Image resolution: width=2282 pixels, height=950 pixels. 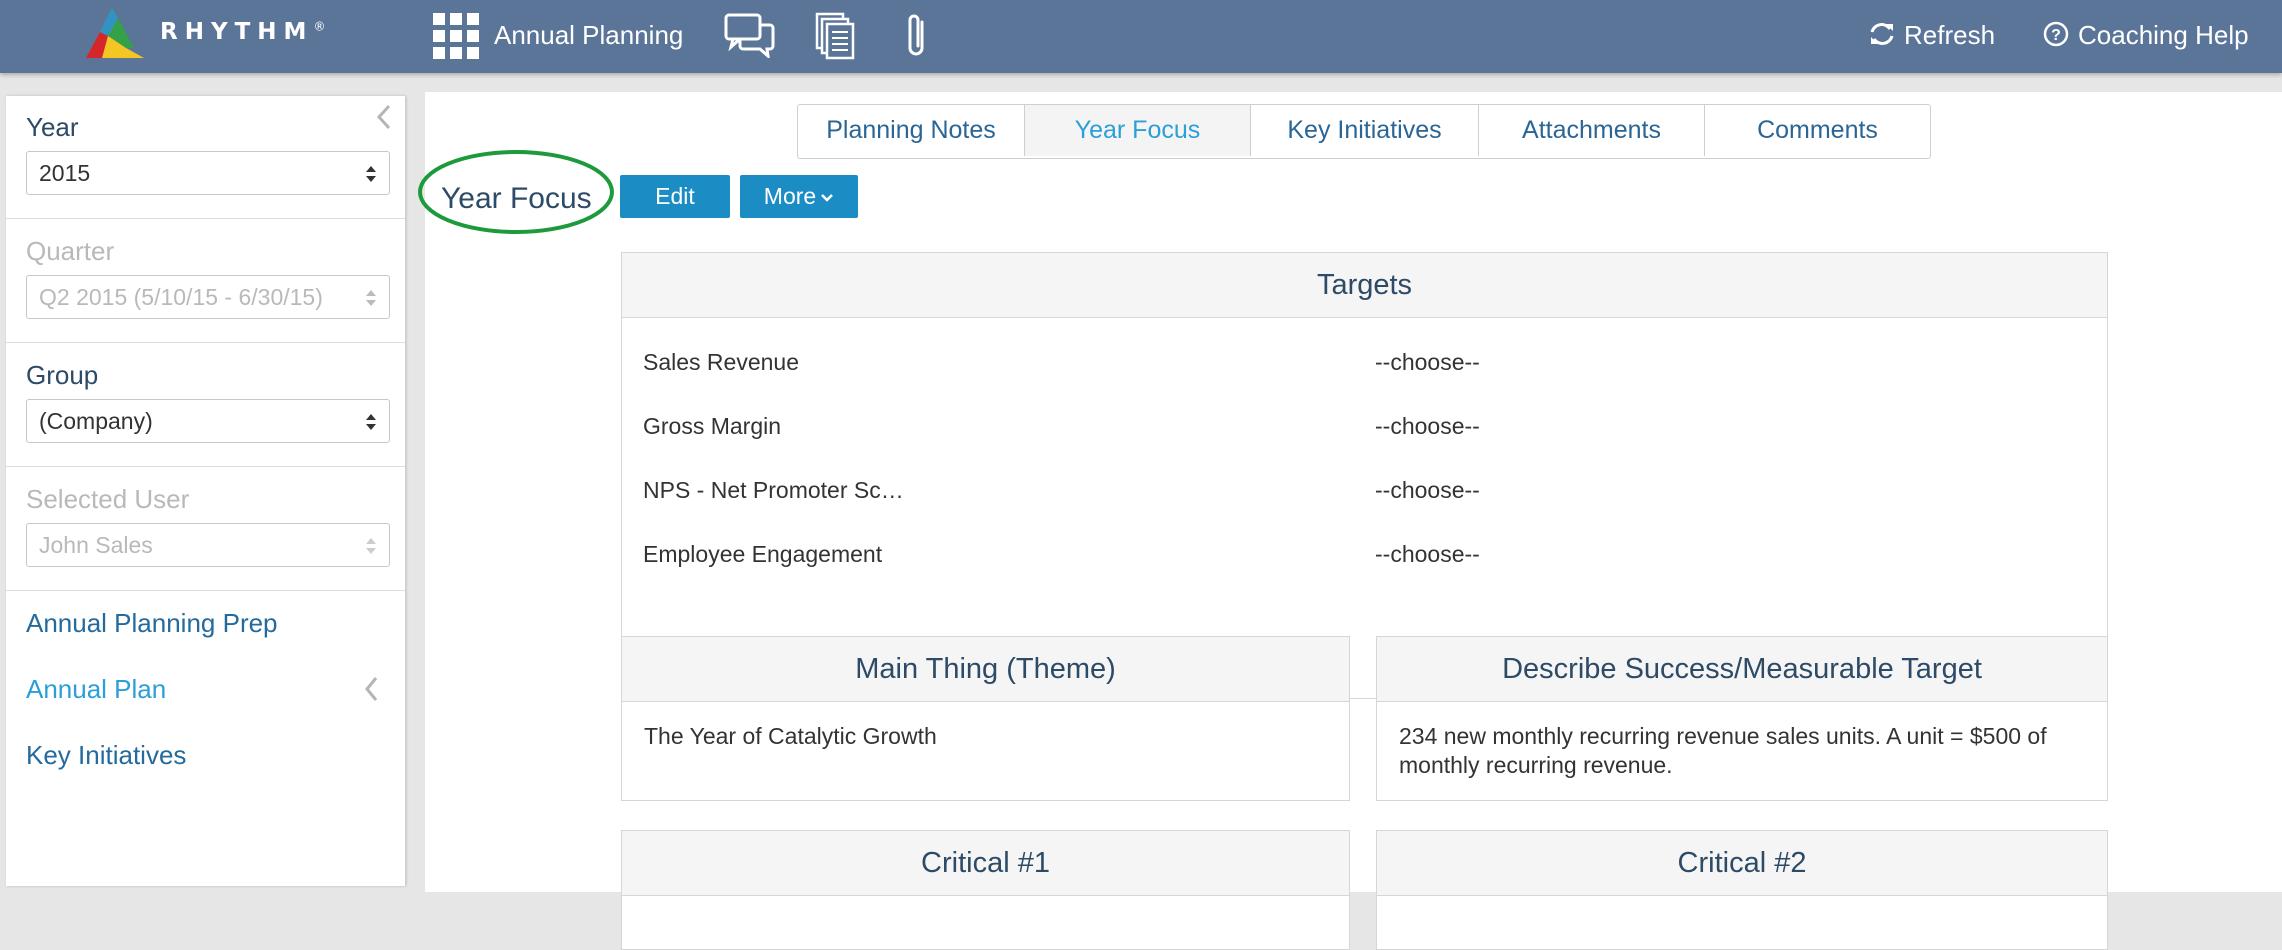 I want to click on year-label: Year, so click(x=52, y=127).